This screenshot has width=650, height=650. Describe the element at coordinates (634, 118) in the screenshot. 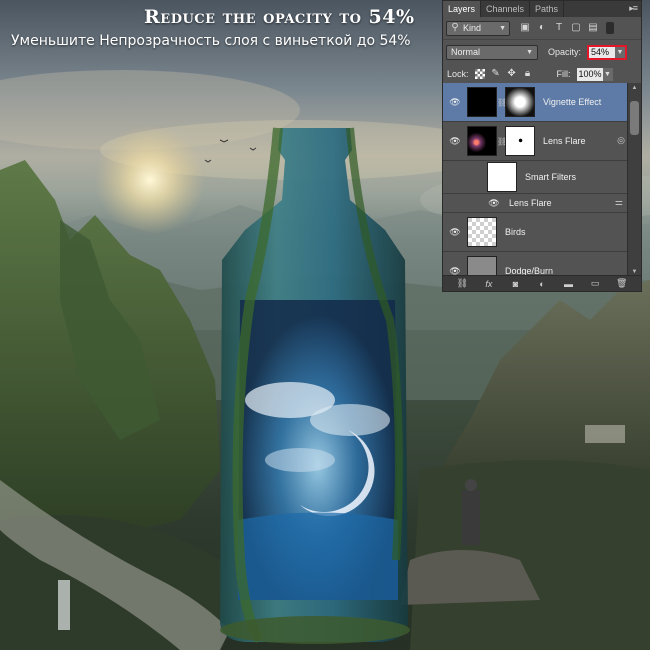

I see `scroll-thumb` at that location.